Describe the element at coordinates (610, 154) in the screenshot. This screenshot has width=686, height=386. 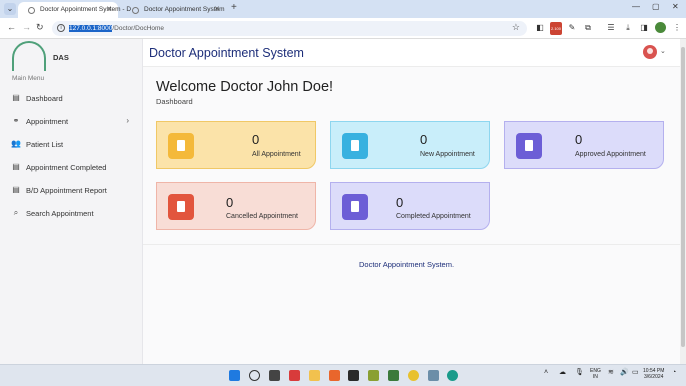
I see `stat-label: Approved Appointment` at that location.